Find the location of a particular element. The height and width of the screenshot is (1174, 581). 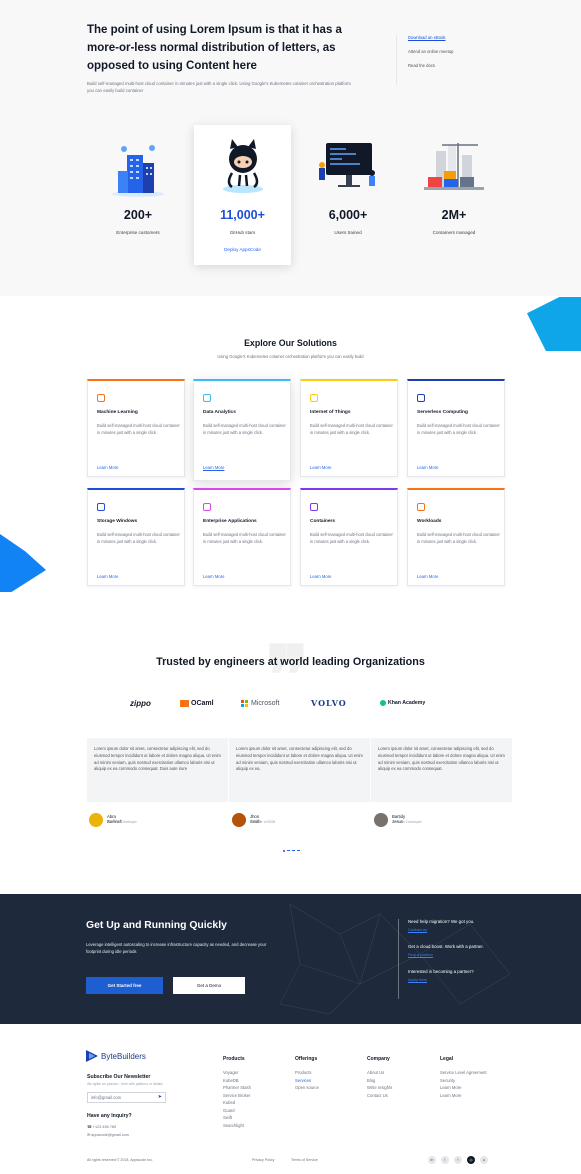

solution-title: Enterprise Applications is located at coordinates (230, 521).